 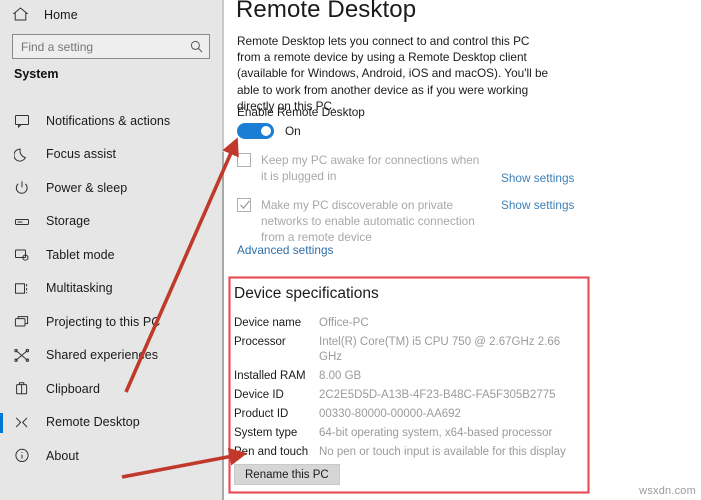 I want to click on sidebar-item-power-sleep: Power & sleep, so click(x=111, y=188).